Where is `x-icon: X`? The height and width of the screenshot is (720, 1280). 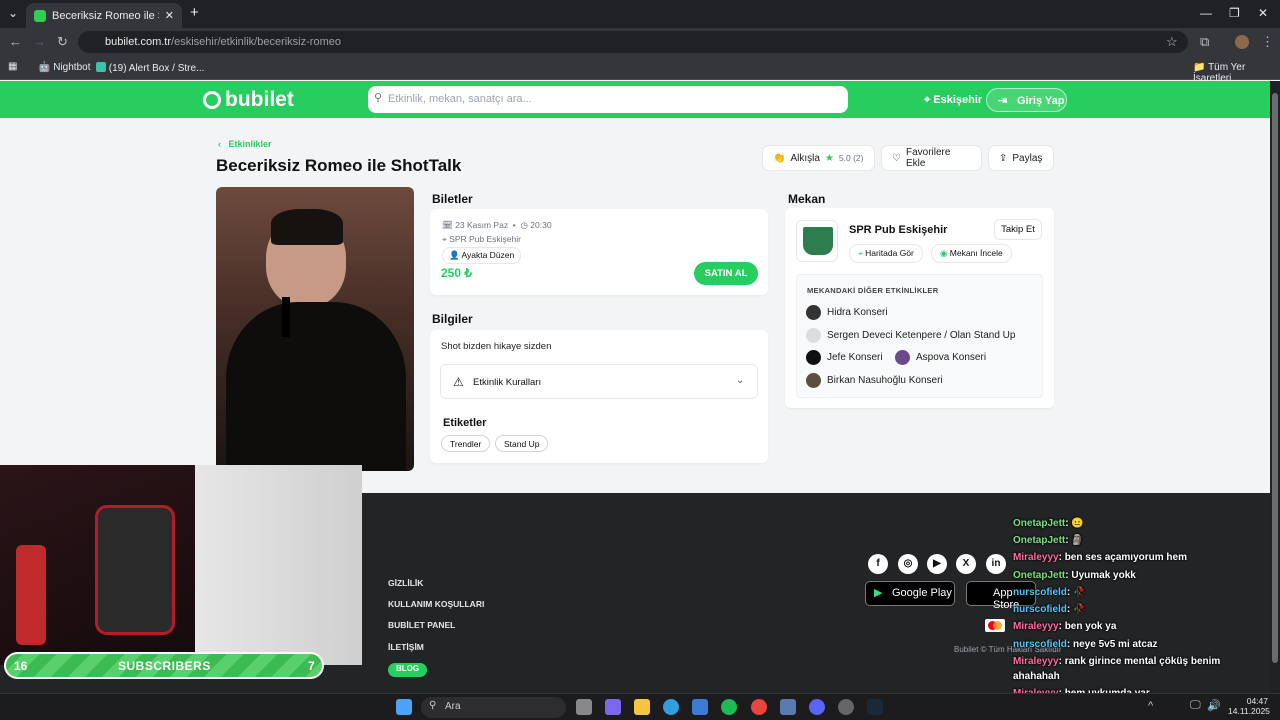 x-icon: X is located at coordinates (966, 564).